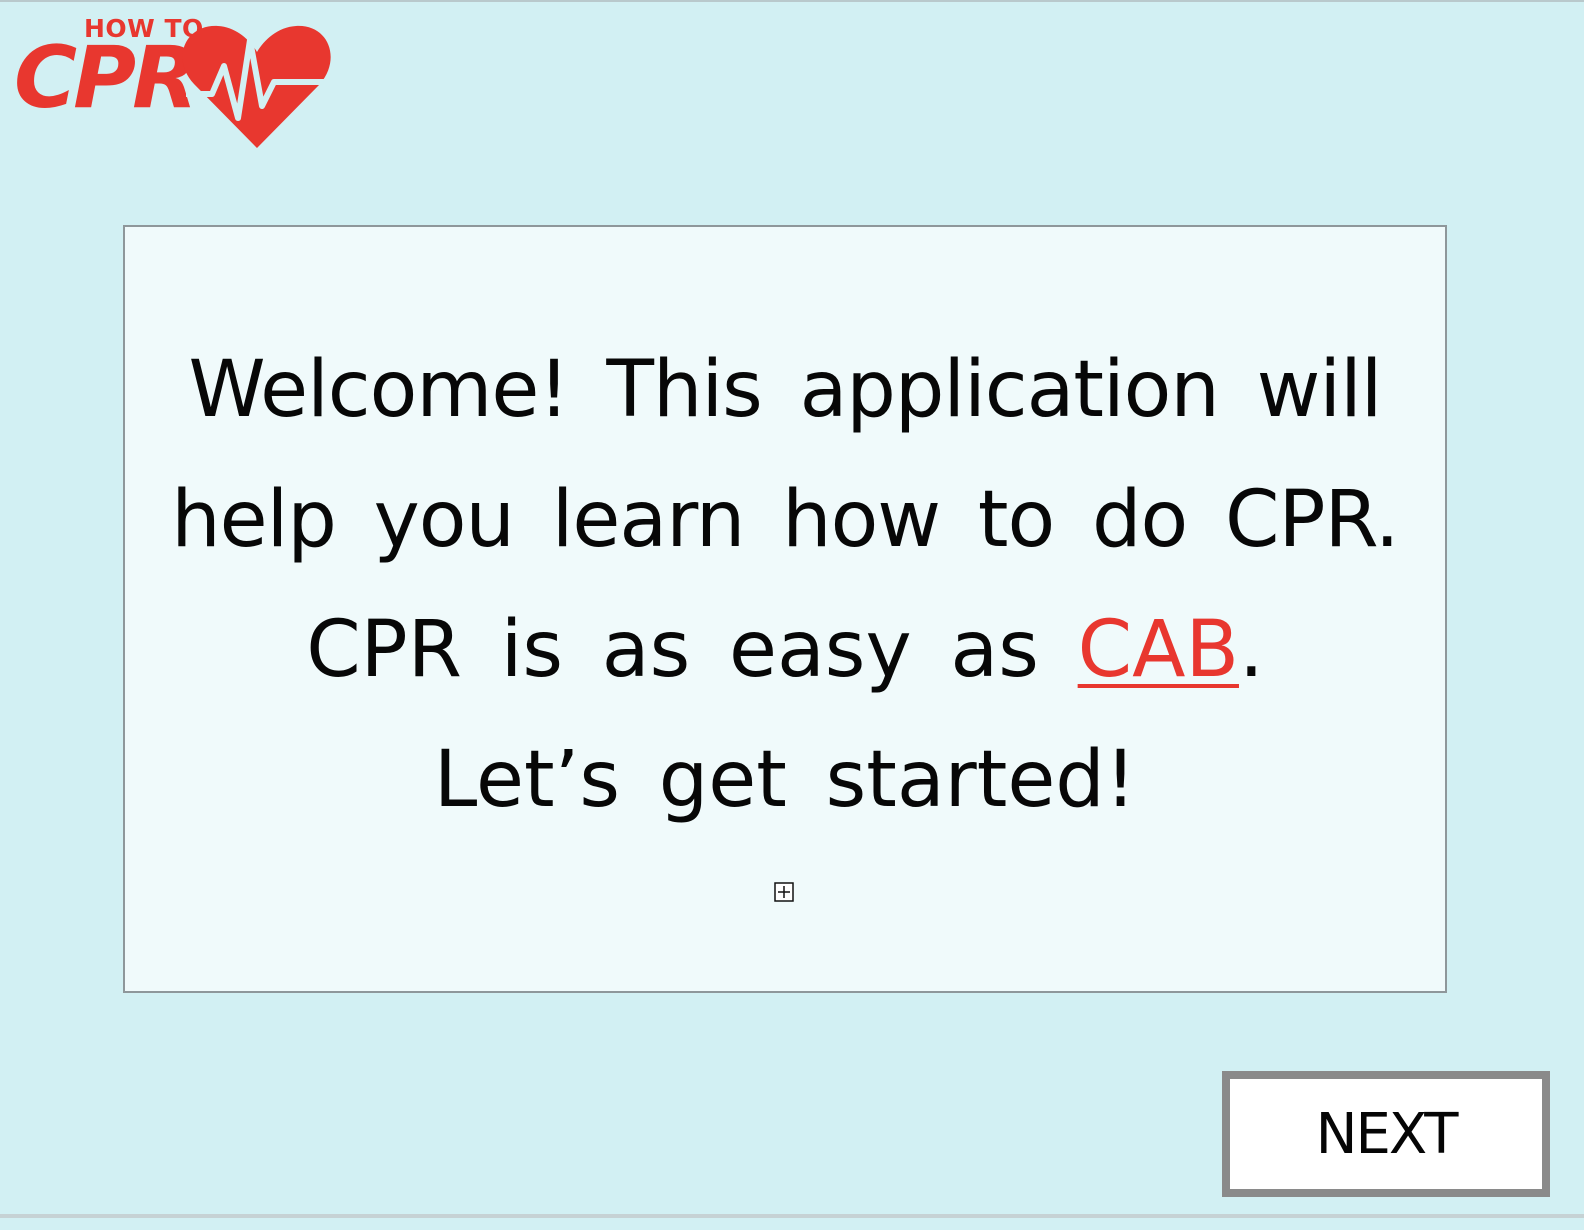  Describe the element at coordinates (692, 650) in the screenshot. I see `welcome-line-3-prefix: CPR is as easy as` at that location.